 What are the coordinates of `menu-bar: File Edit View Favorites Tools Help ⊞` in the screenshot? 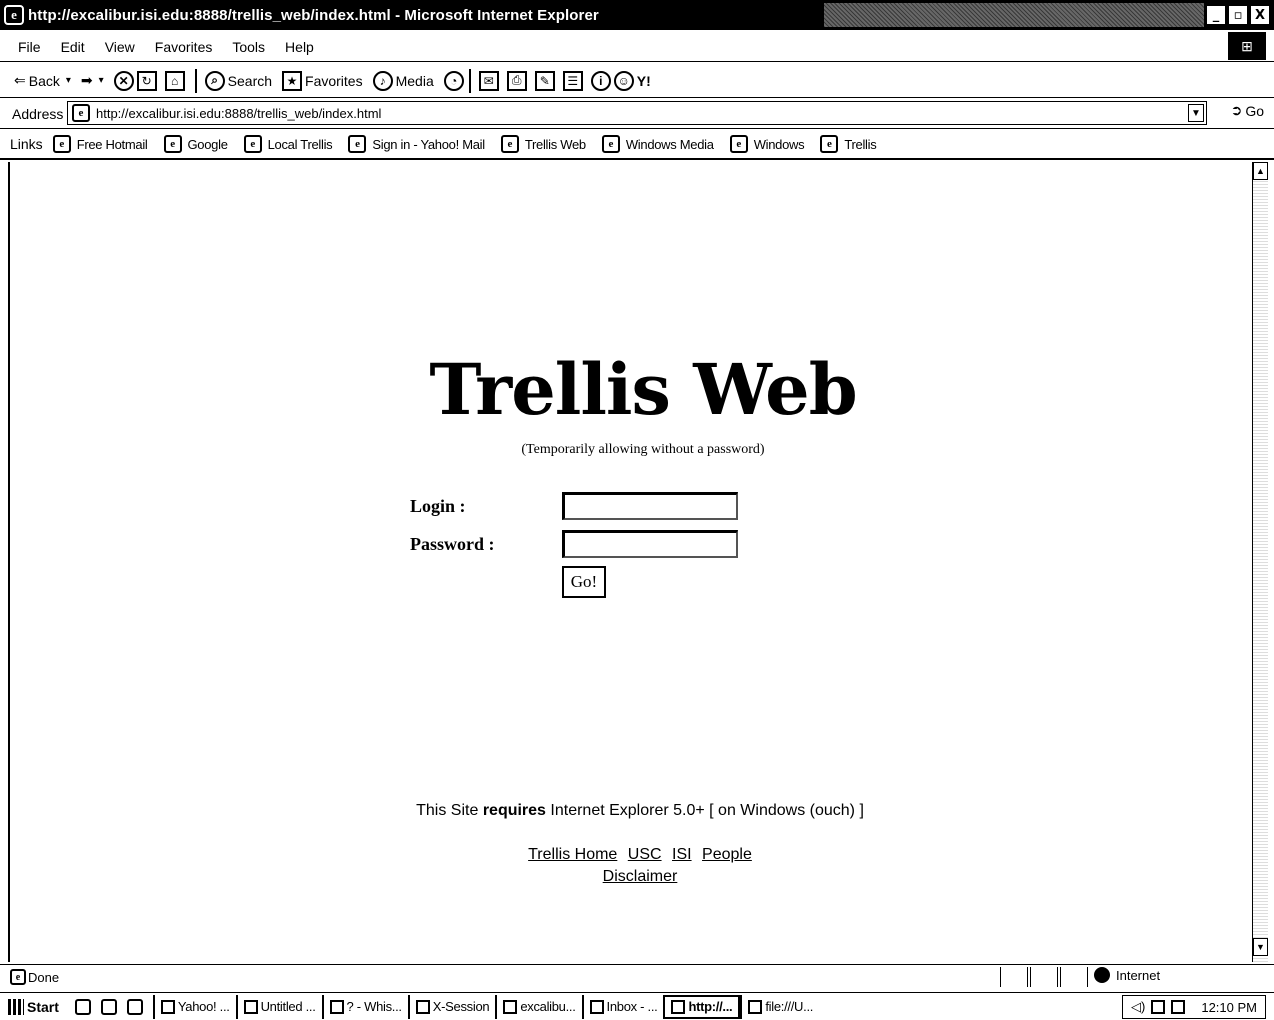 It's located at (637, 47).